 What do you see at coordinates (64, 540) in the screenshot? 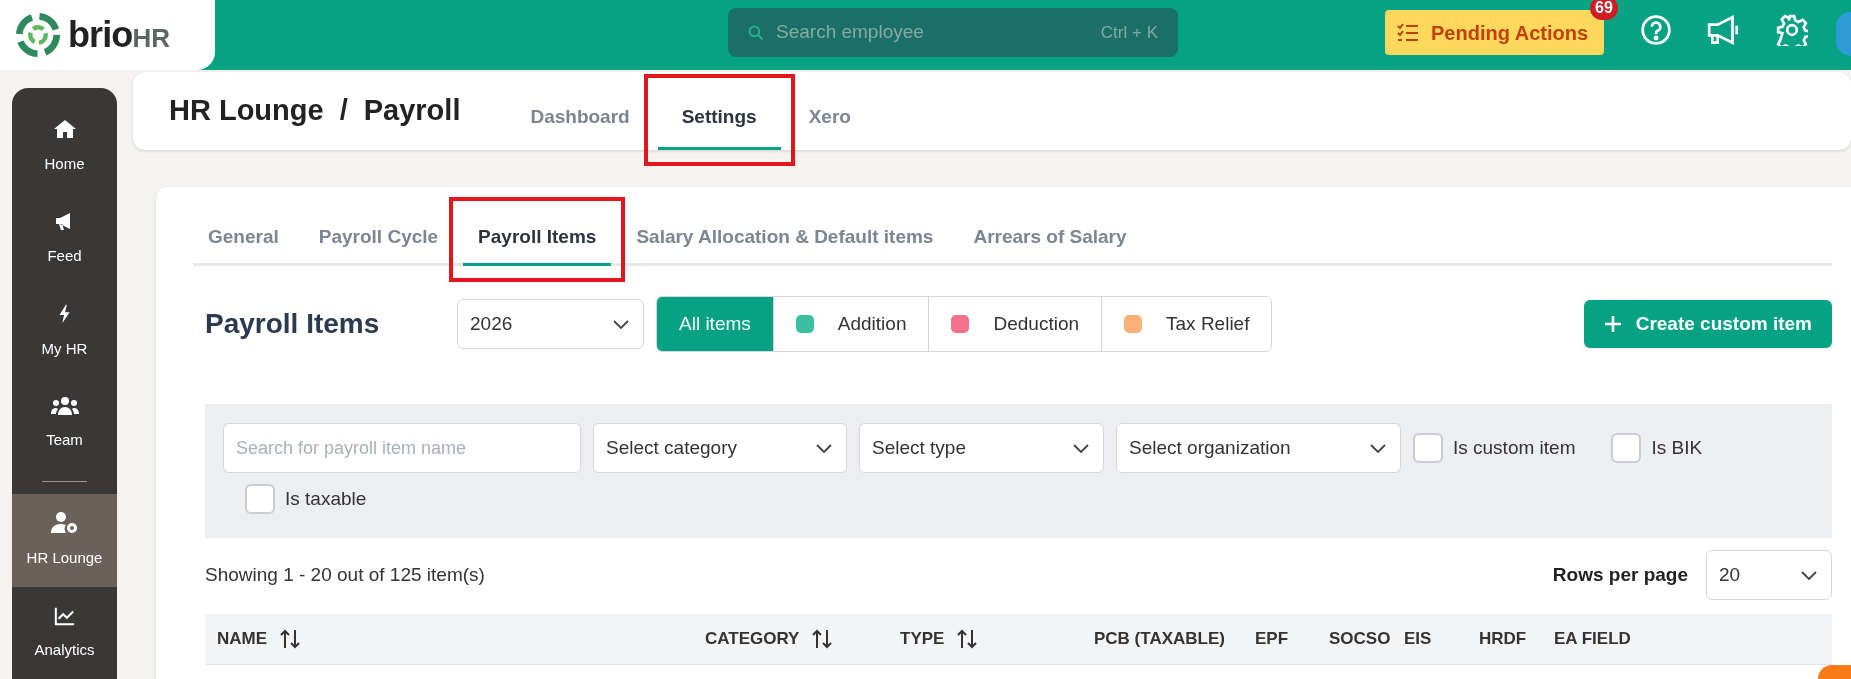
I see `sidebar-item: HR Lounge` at bounding box center [64, 540].